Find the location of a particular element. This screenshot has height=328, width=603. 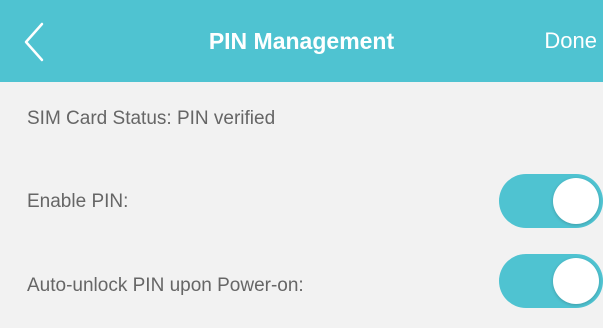

back-button is located at coordinates (34, 42).